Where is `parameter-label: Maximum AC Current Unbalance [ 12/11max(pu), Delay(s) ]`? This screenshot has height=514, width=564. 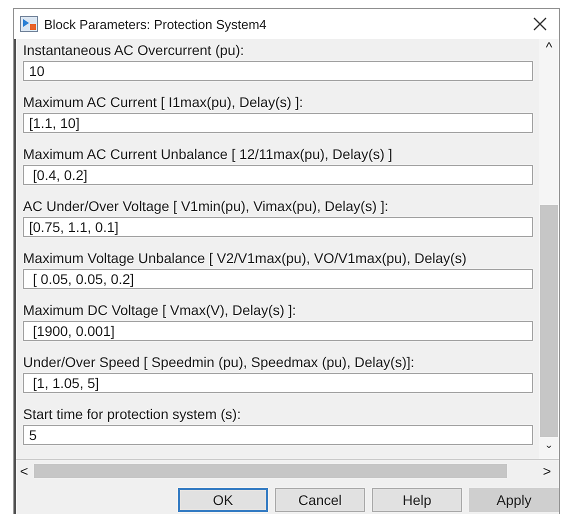
parameter-label: Maximum AC Current Unbalance [ 12/11max(pu), Delay(s) ] is located at coordinates (208, 154).